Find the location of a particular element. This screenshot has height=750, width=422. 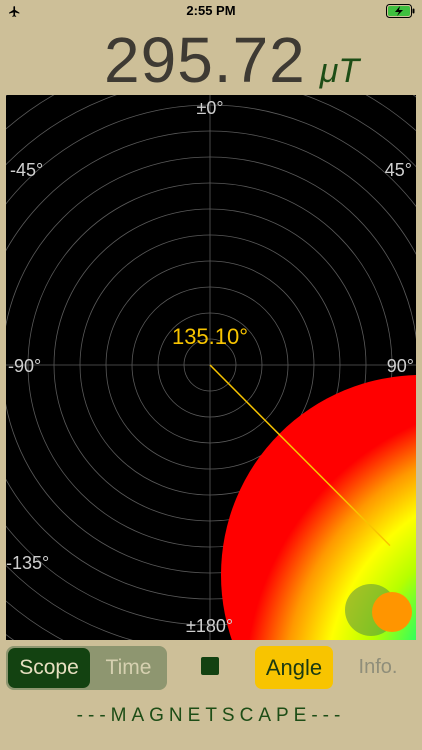

app-brand: ---MAGNETSCAPE--- is located at coordinates (211, 715).